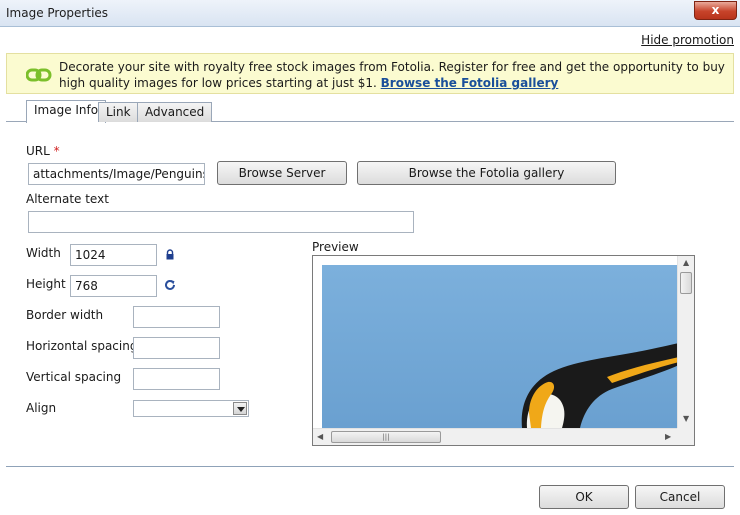 The height and width of the screenshot is (515, 740). What do you see at coordinates (470, 83) in the screenshot?
I see `promo-gallery-link: Browse the Fotolia gallery` at bounding box center [470, 83].